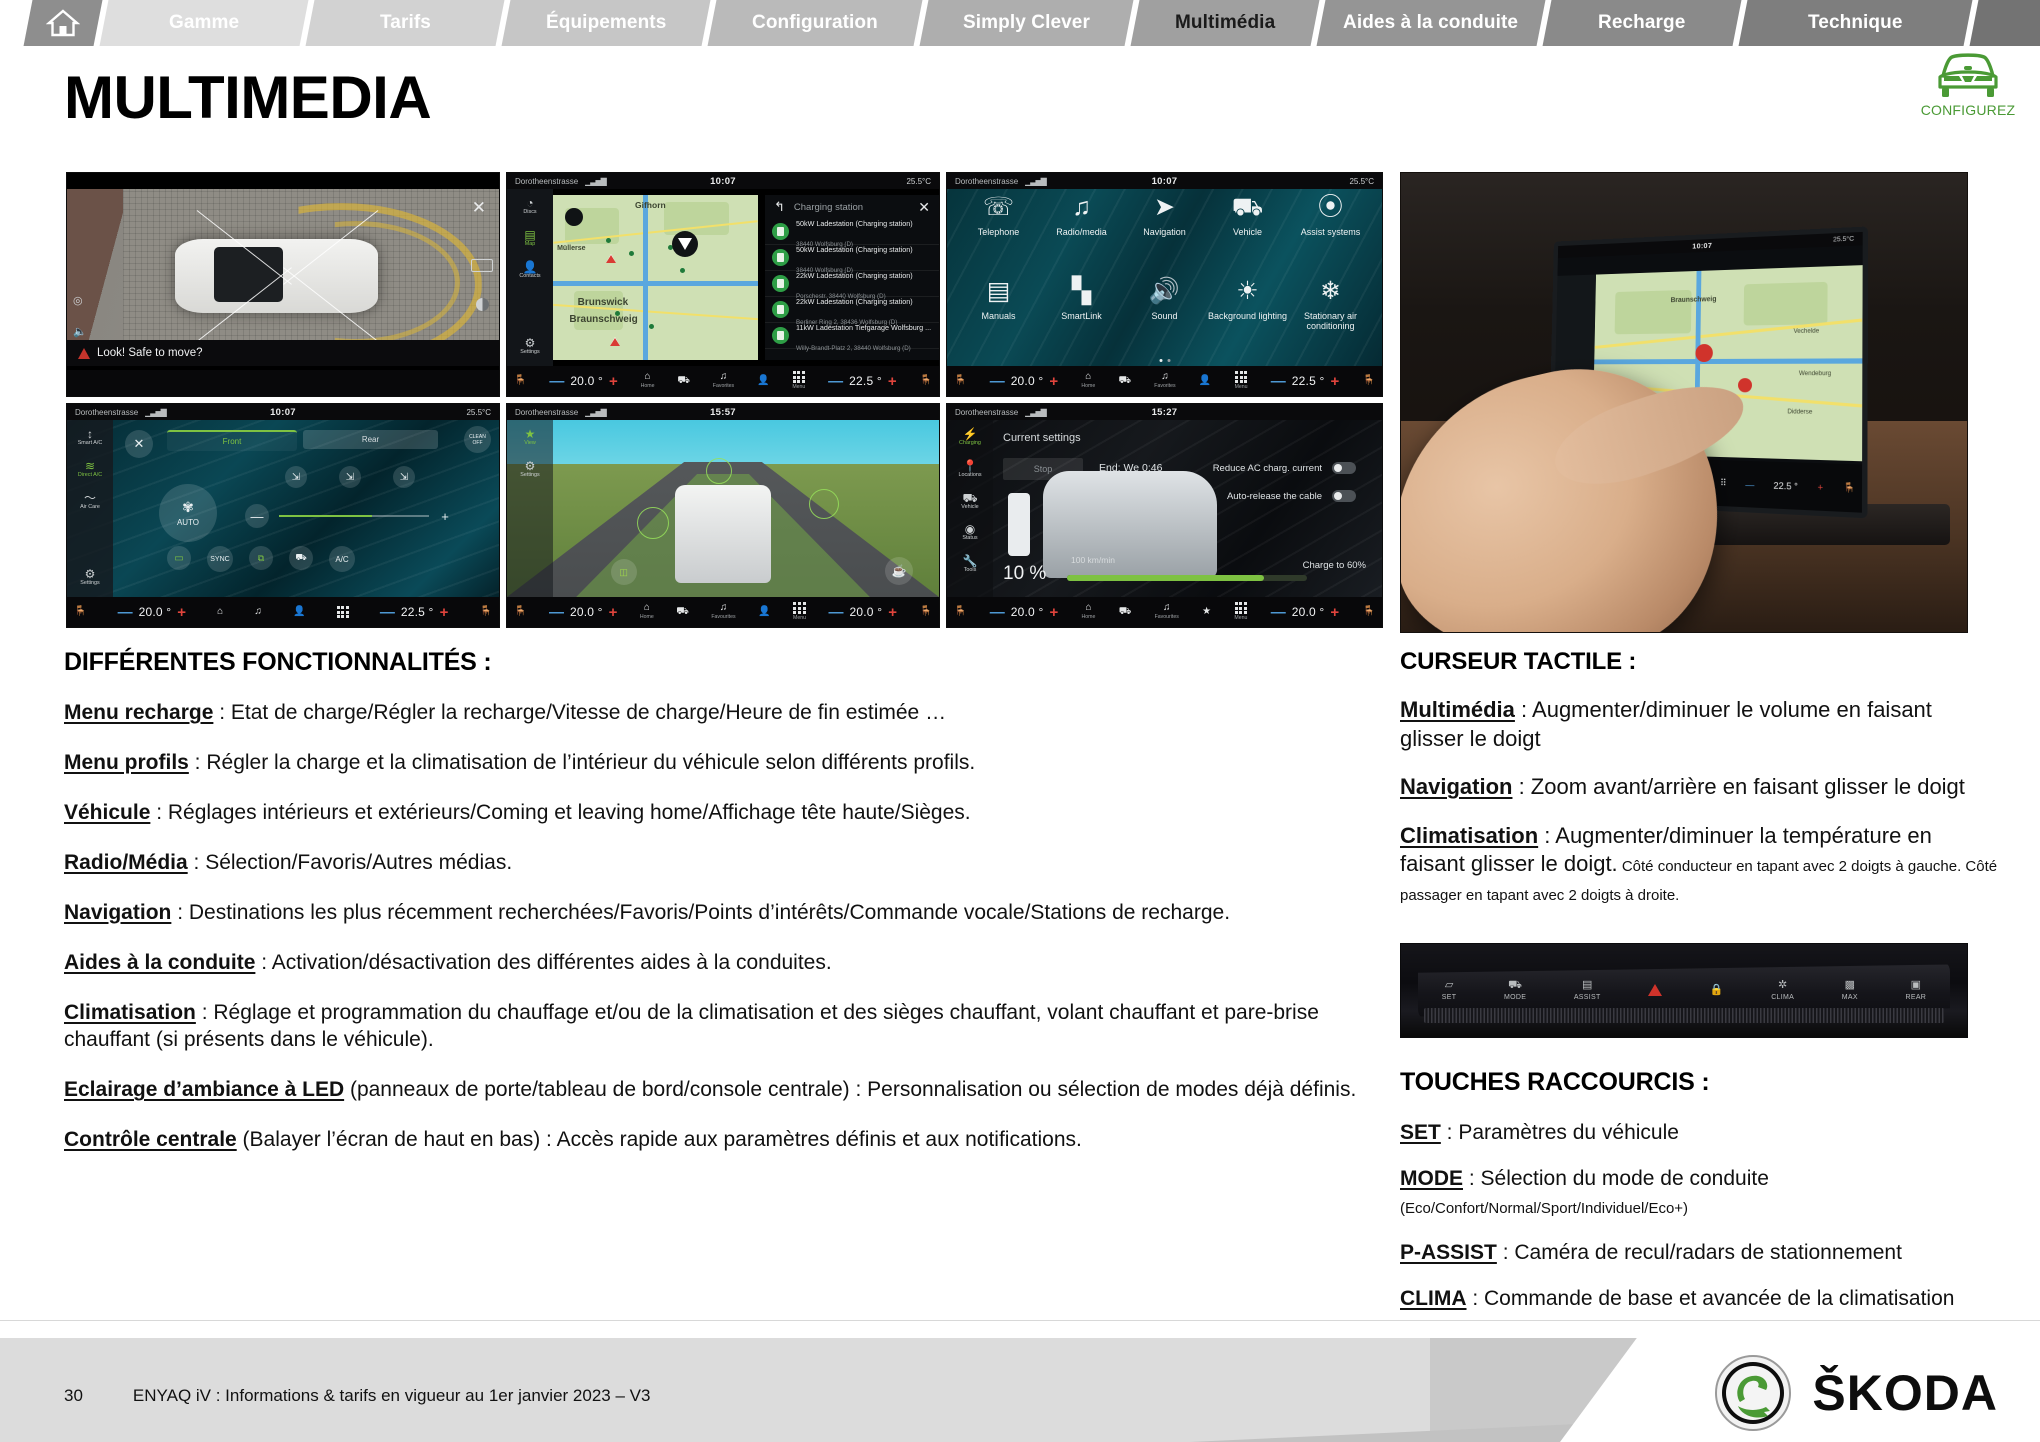  I want to click on shortcut-key-set: ▱ SET, so click(1449, 990).